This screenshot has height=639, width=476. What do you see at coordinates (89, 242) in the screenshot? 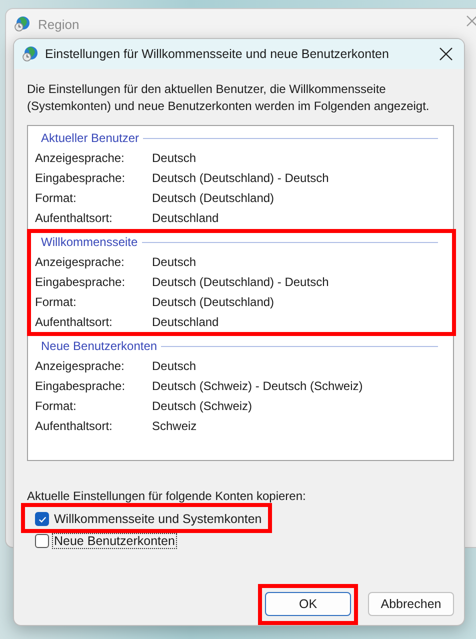
I see `section-header: Willkommensseite` at bounding box center [89, 242].